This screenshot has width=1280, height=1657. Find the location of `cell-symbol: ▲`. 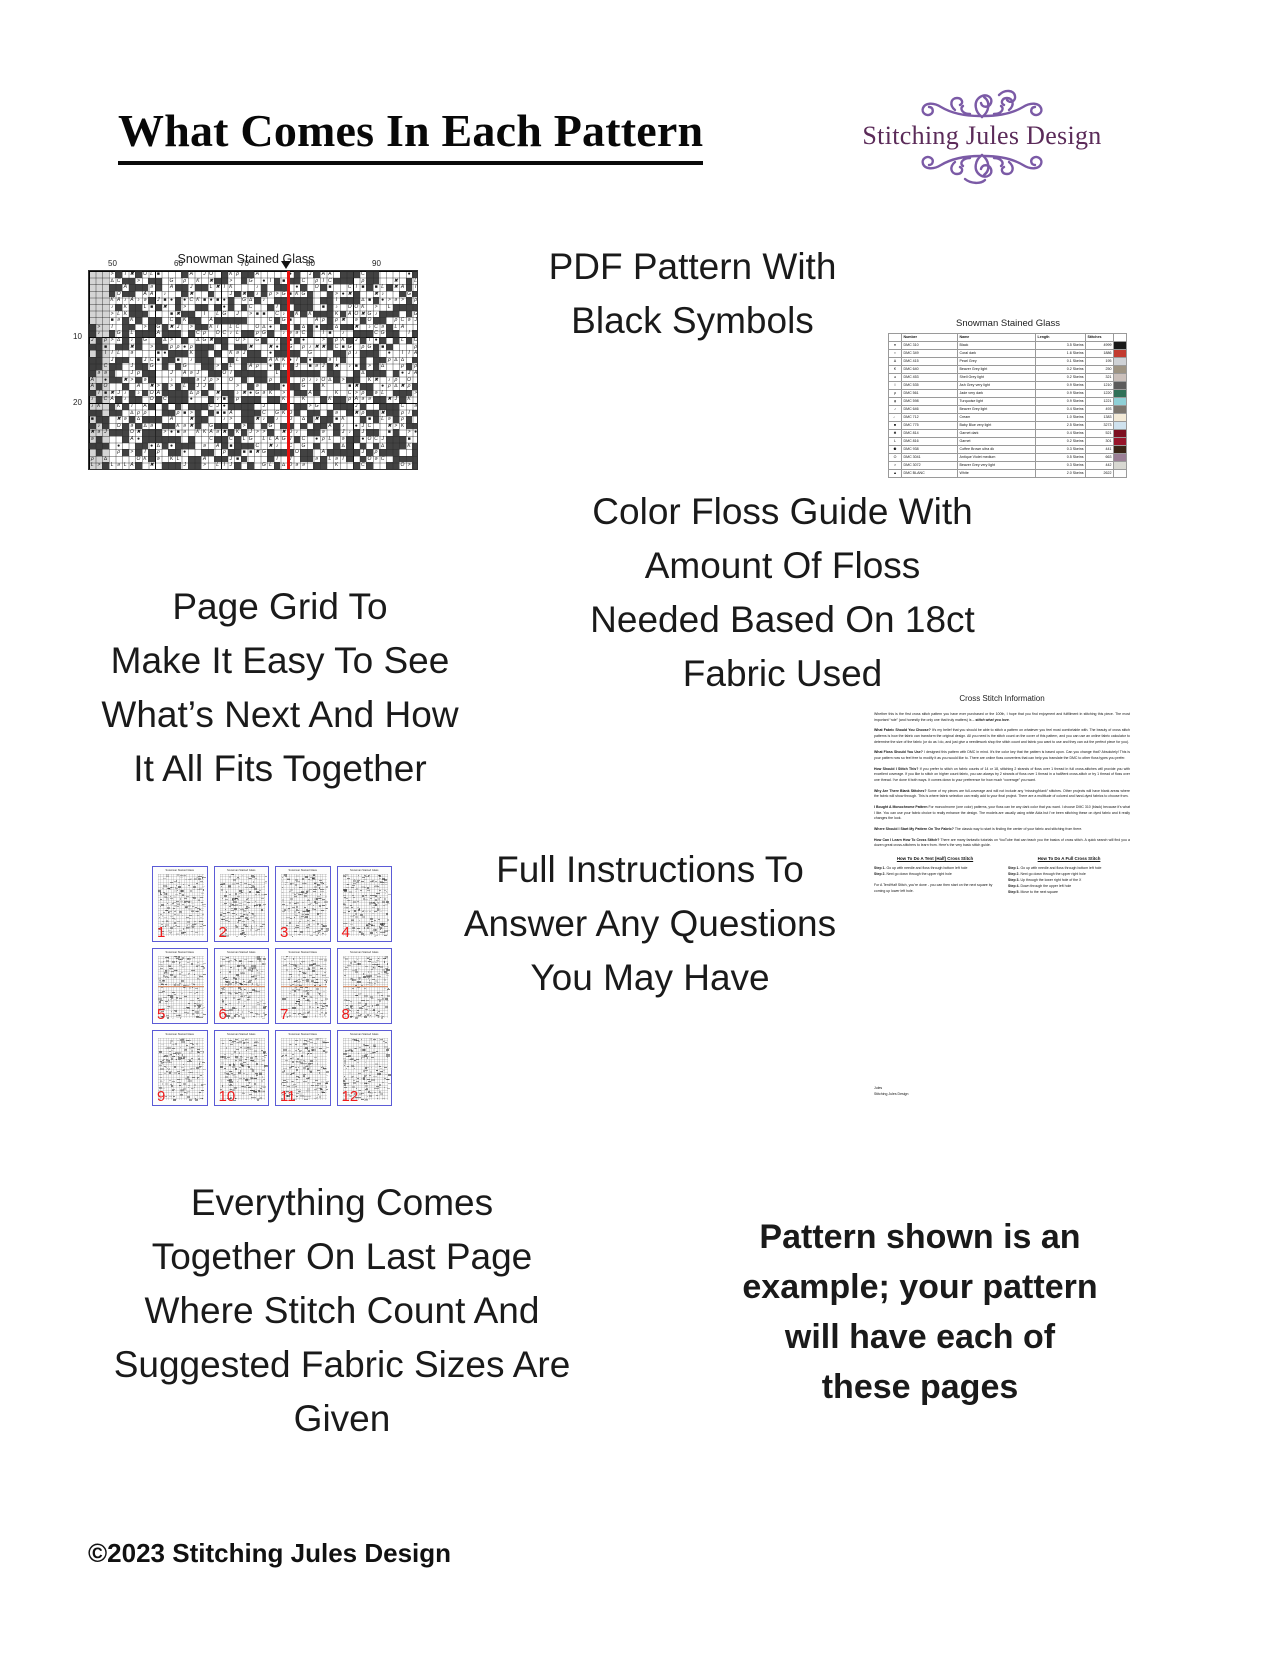

cell-symbol: ▲ is located at coordinates (895, 473).